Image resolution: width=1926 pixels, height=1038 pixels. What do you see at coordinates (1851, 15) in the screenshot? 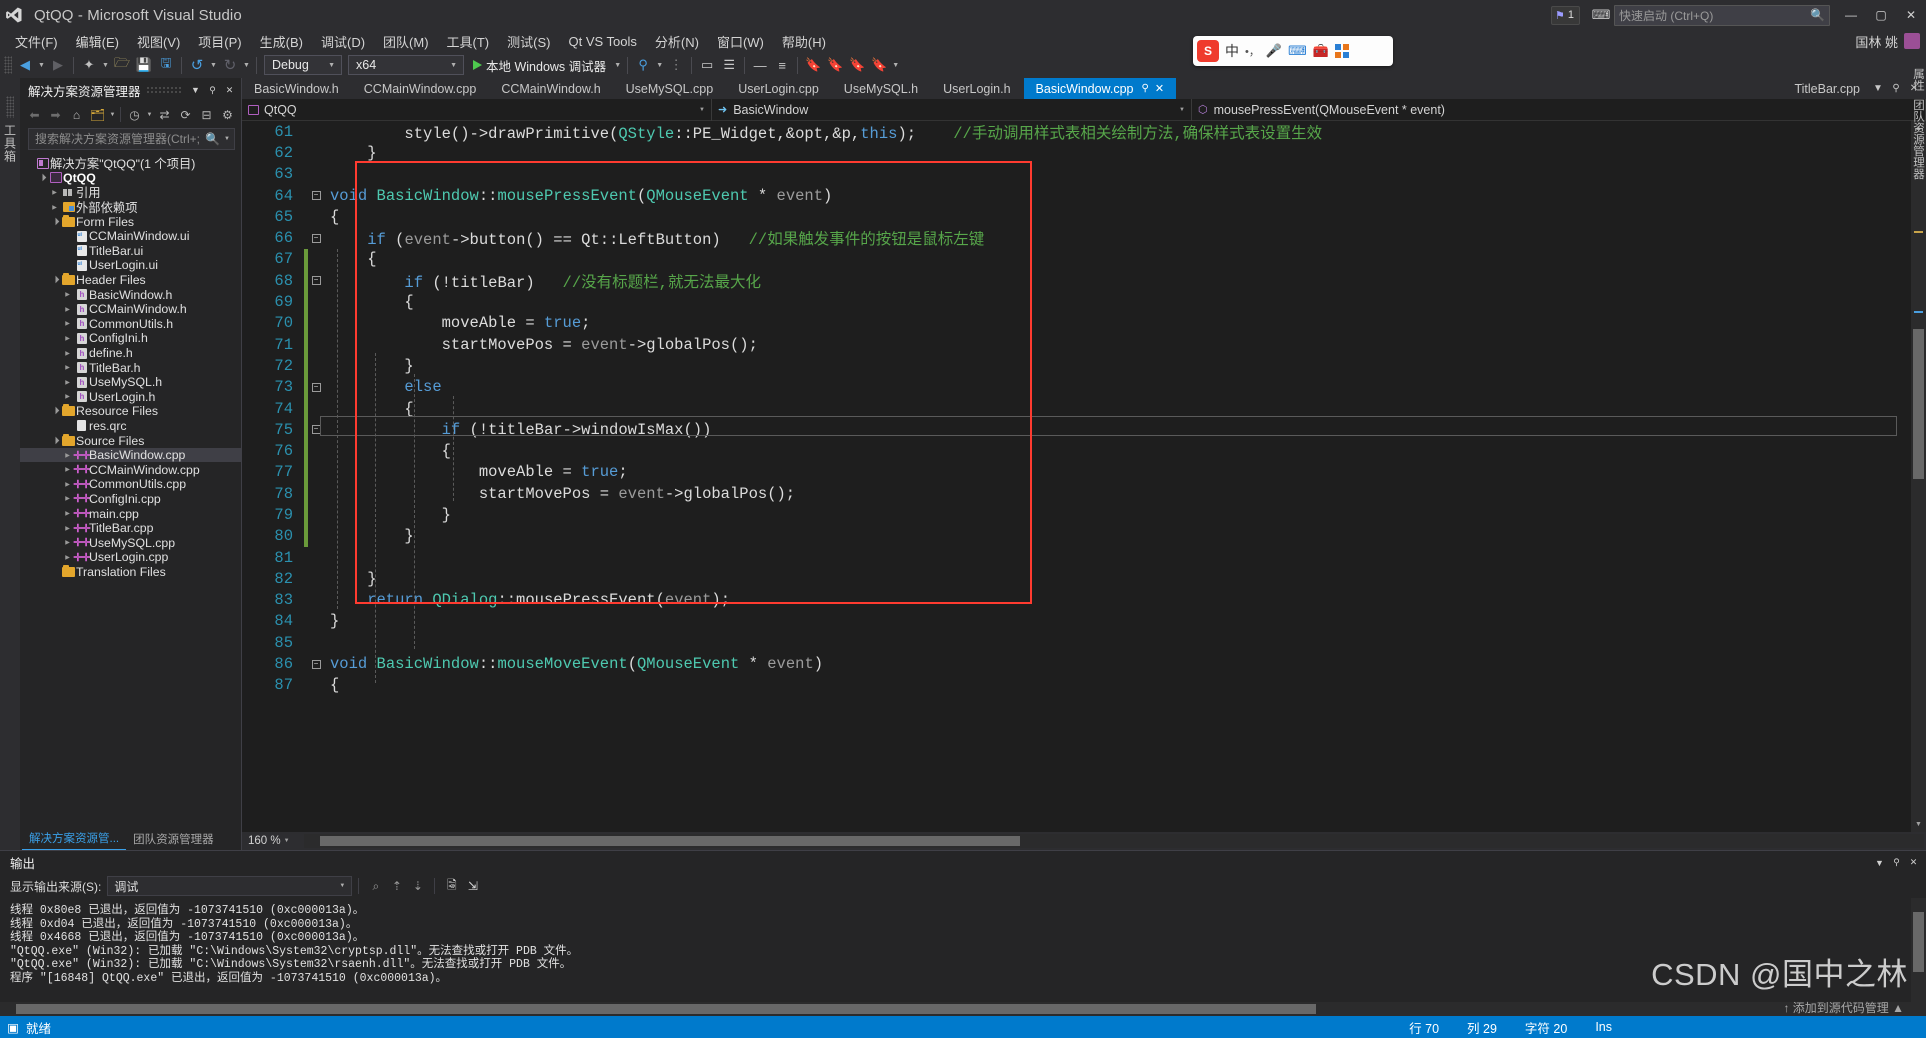
I see `minimize-button: —` at bounding box center [1851, 15].